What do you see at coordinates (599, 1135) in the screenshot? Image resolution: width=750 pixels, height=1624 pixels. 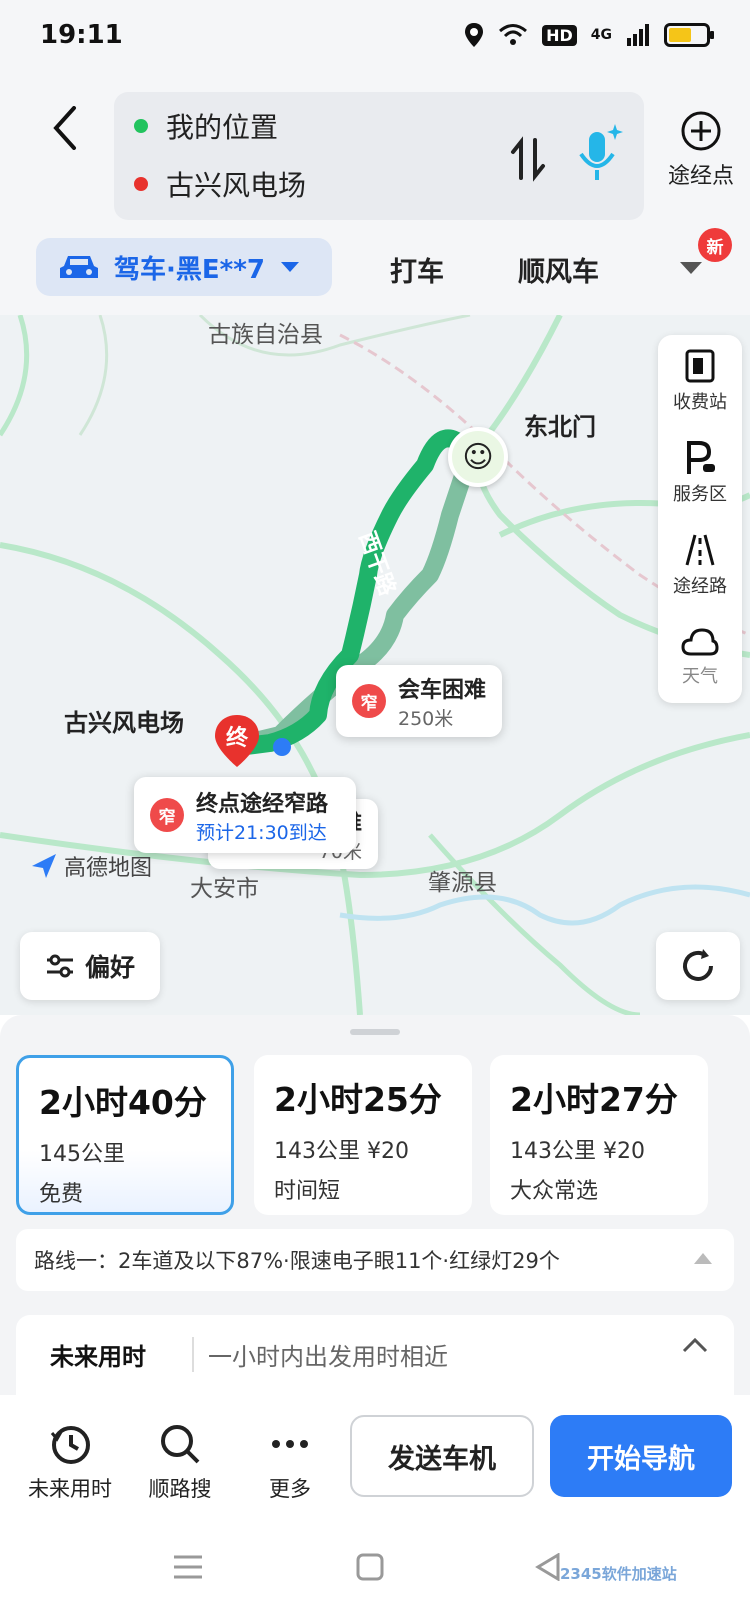 I see `route-card-3: 2小时27分 143公里 ¥20 大众常选` at bounding box center [599, 1135].